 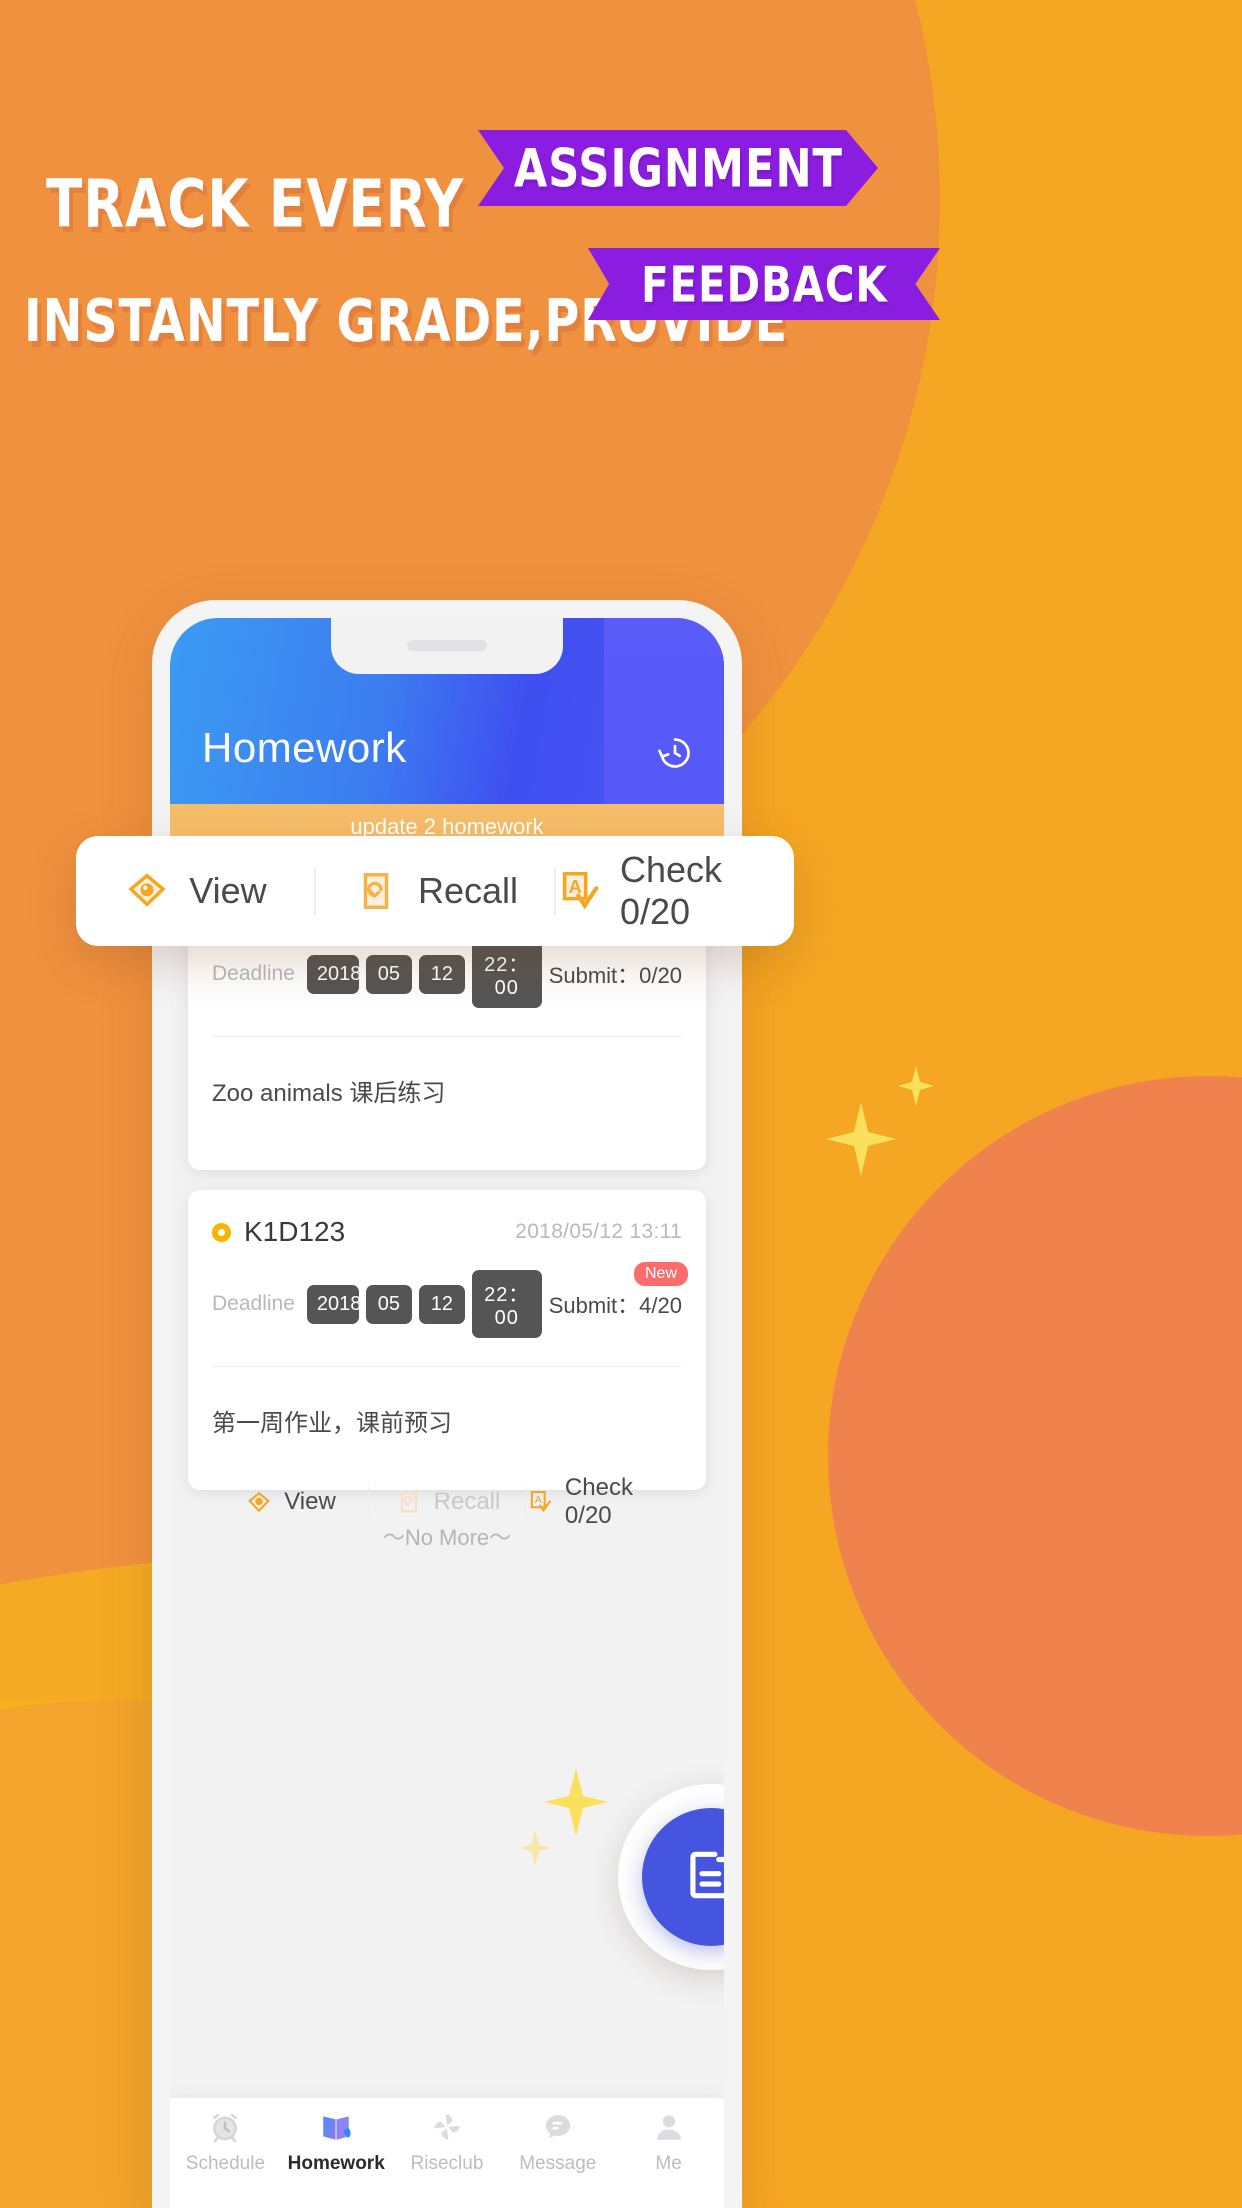 I want to click on view-button-label: View, so click(x=310, y=1501).